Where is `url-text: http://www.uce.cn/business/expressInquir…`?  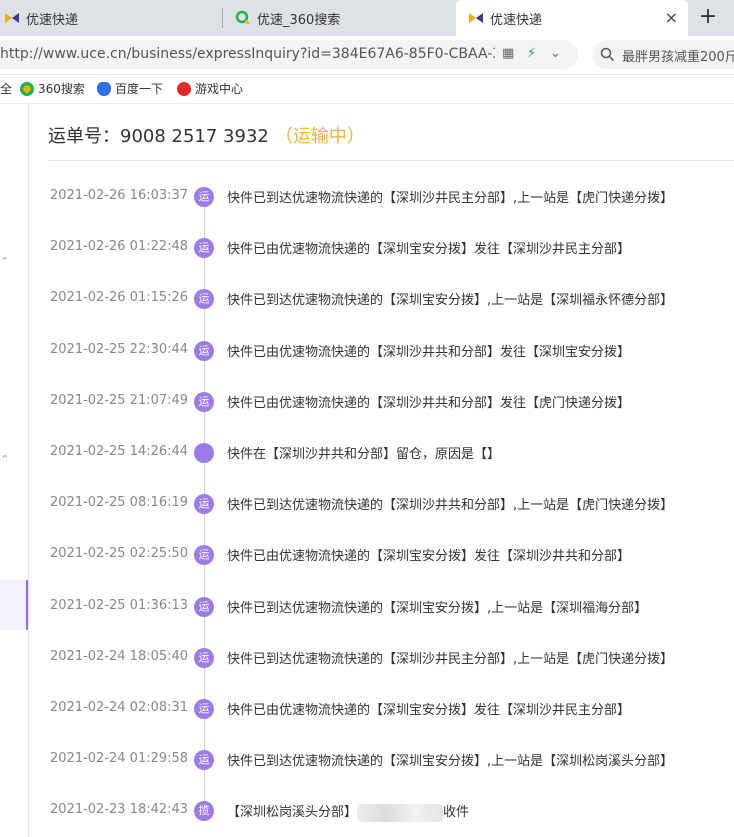 url-text: http://www.uce.cn/business/expressInquir… is located at coordinates (247, 54).